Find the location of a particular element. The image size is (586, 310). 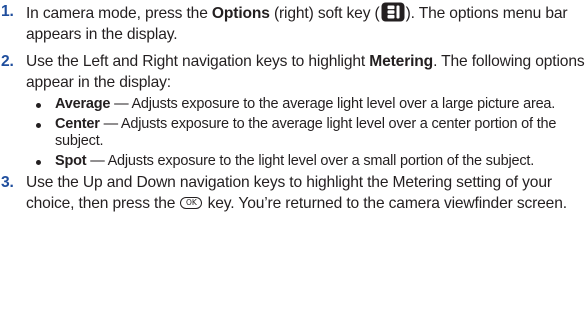

step-number: 3. is located at coordinates (7, 182).